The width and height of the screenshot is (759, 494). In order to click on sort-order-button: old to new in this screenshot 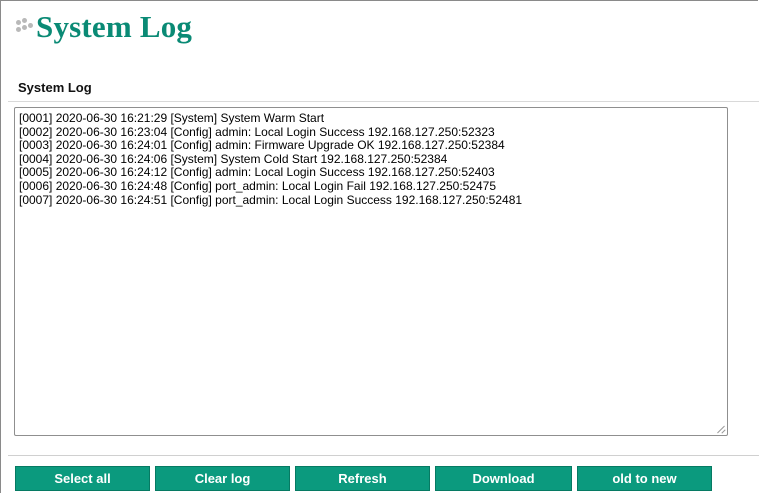, I will do `click(644, 478)`.